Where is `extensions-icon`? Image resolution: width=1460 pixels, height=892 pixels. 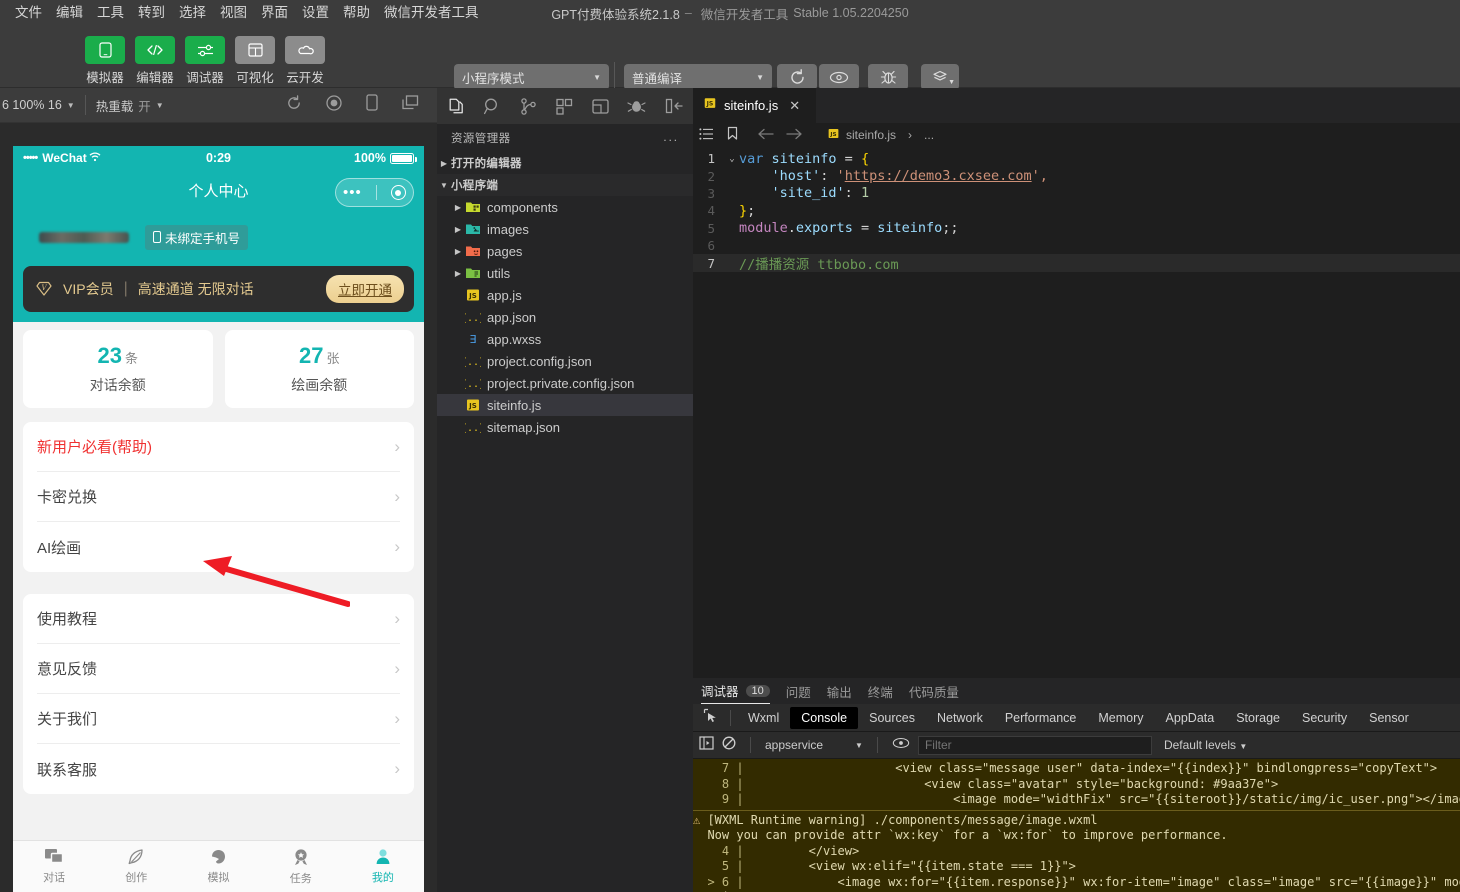 extensions-icon is located at coordinates (564, 106).